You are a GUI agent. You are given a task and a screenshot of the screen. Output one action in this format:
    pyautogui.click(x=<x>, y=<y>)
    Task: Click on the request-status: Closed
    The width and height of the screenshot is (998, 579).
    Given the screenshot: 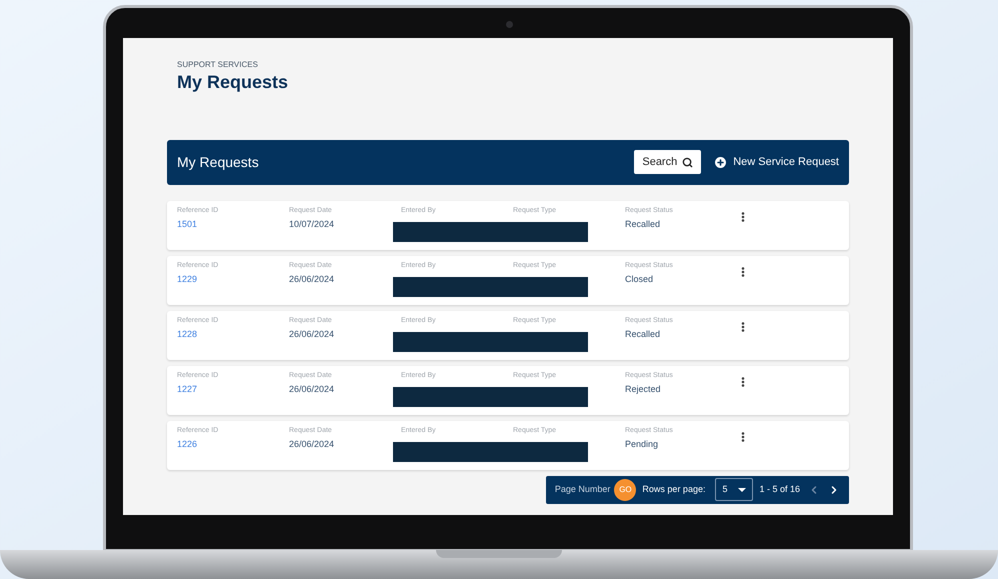 What is the action you would take?
    pyautogui.click(x=639, y=279)
    